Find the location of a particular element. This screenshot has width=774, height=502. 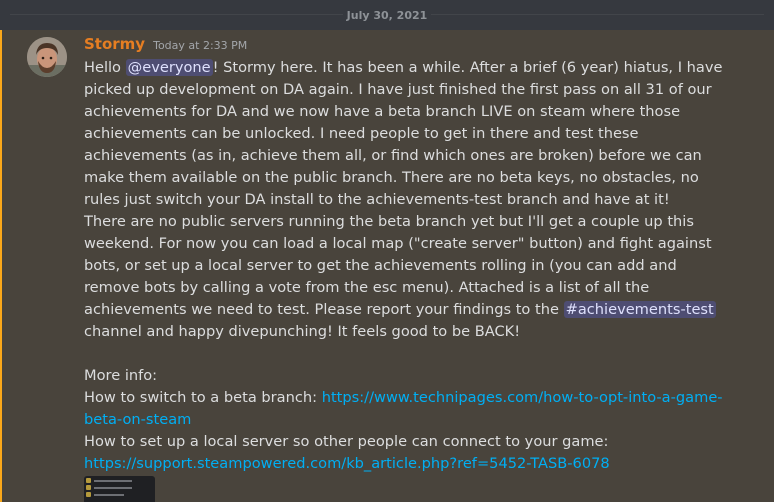

date-divider: July 30, 2021 is located at coordinates (387, 15).